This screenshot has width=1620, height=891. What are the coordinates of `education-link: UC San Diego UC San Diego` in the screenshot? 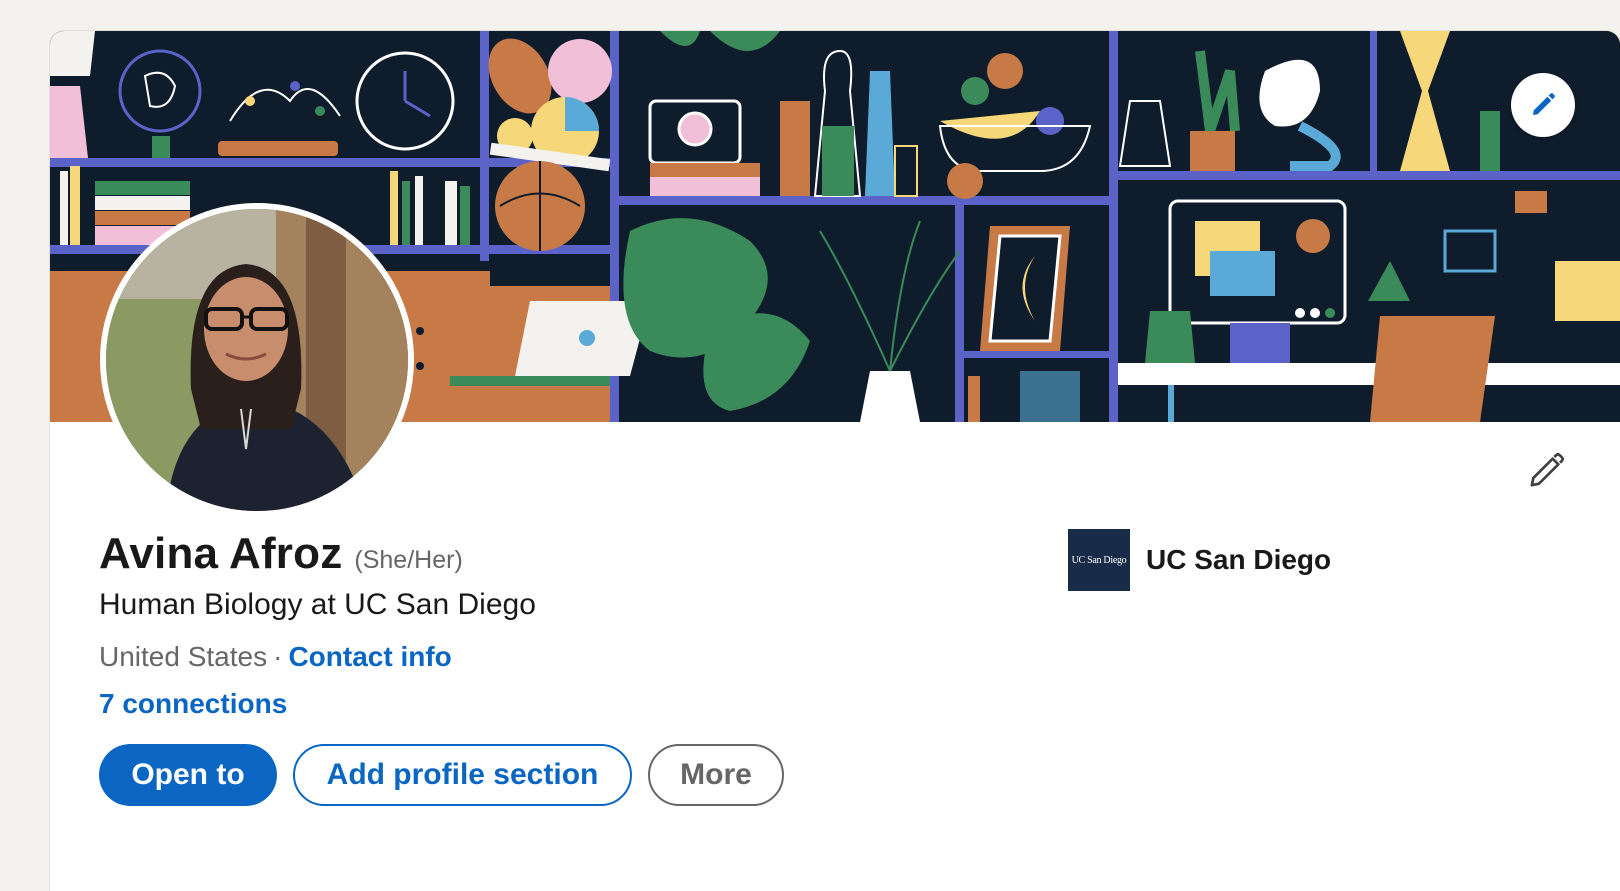 It's located at (1199, 560).